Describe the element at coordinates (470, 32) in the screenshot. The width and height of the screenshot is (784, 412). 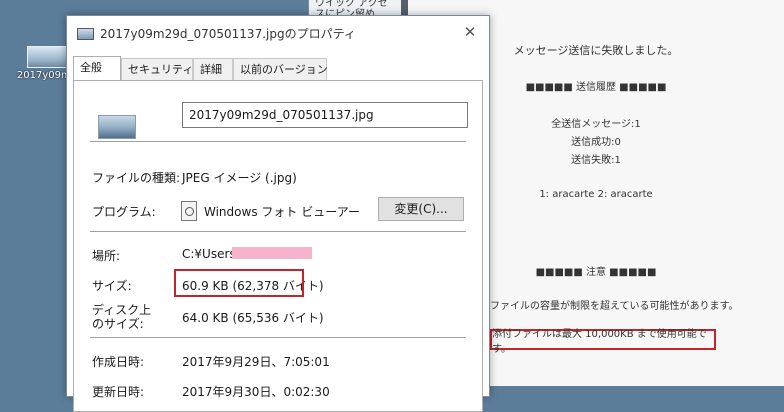
I see `close-button: ✕` at that location.